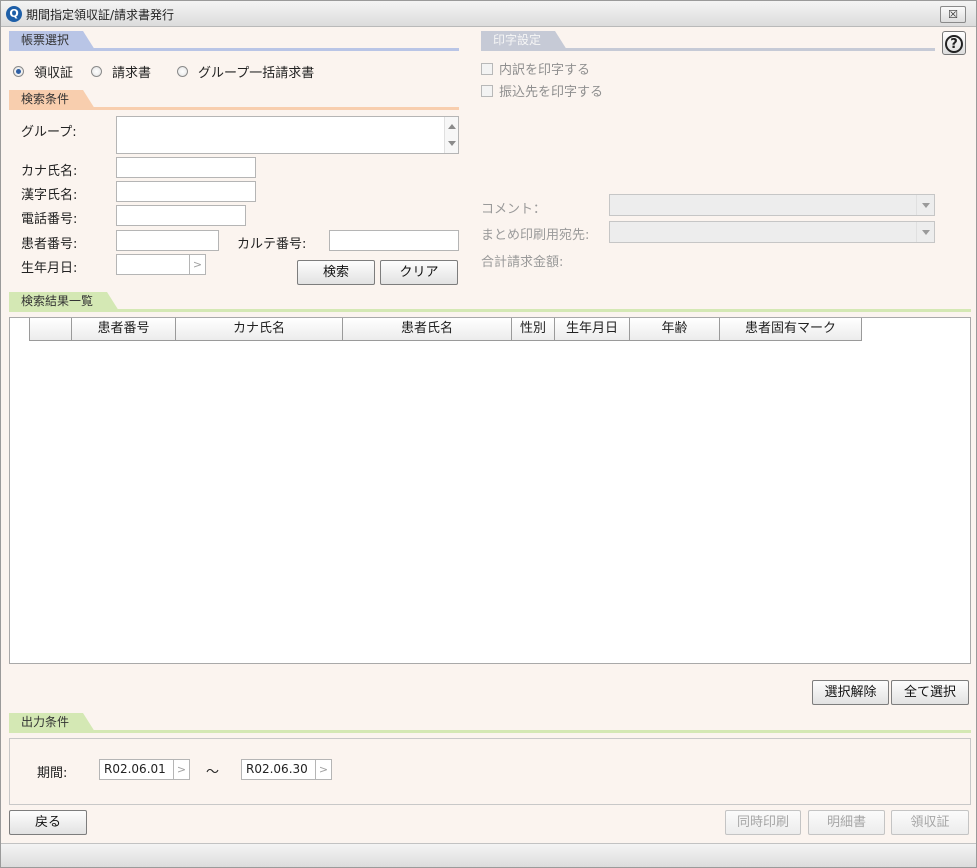  I want to click on kana-name-label: カナ氏名:, so click(49, 171).